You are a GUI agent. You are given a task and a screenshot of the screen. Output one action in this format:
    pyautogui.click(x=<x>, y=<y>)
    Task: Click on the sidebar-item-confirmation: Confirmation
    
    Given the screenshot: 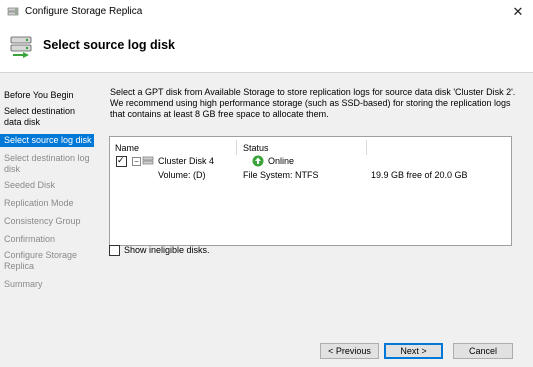 What is the action you would take?
    pyautogui.click(x=30, y=239)
    